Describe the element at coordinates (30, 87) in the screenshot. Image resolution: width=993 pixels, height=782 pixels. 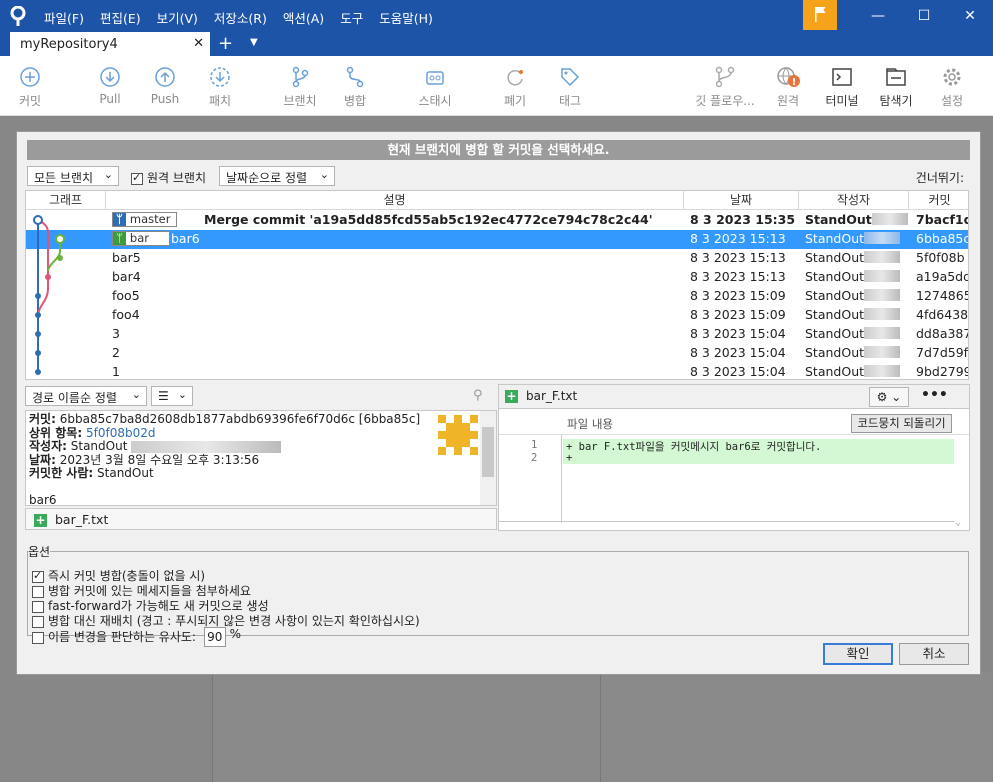
I see `commit-button: 커밋` at that location.